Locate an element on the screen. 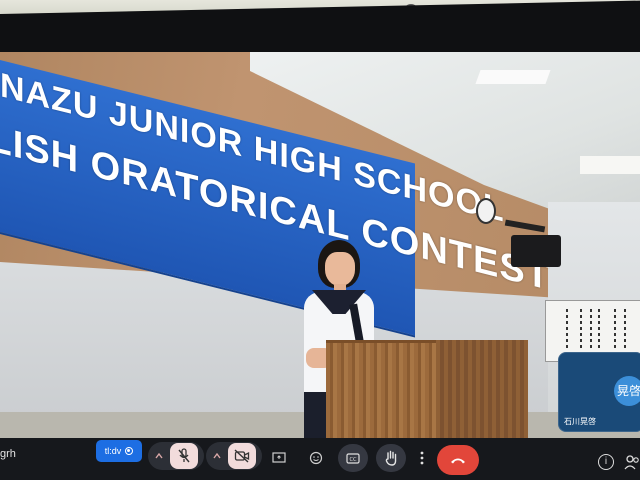  svg-text: CC is located at coordinates (353, 460).